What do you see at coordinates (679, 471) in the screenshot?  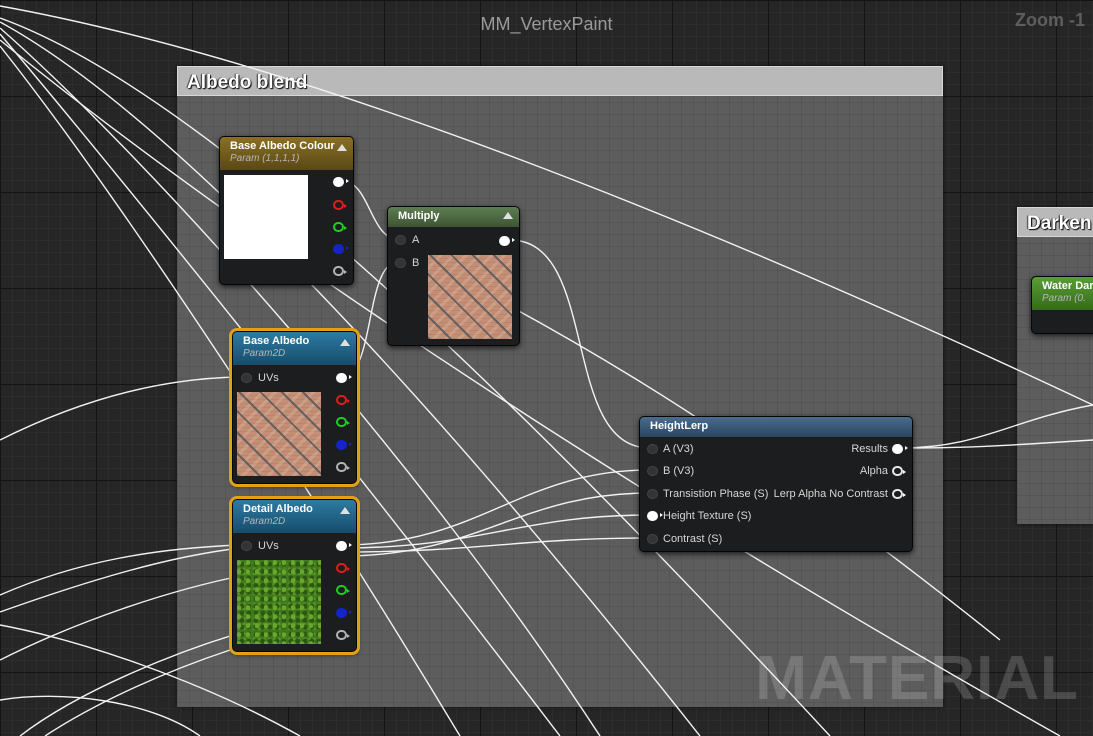 I see `pin-label: B (V3)` at bounding box center [679, 471].